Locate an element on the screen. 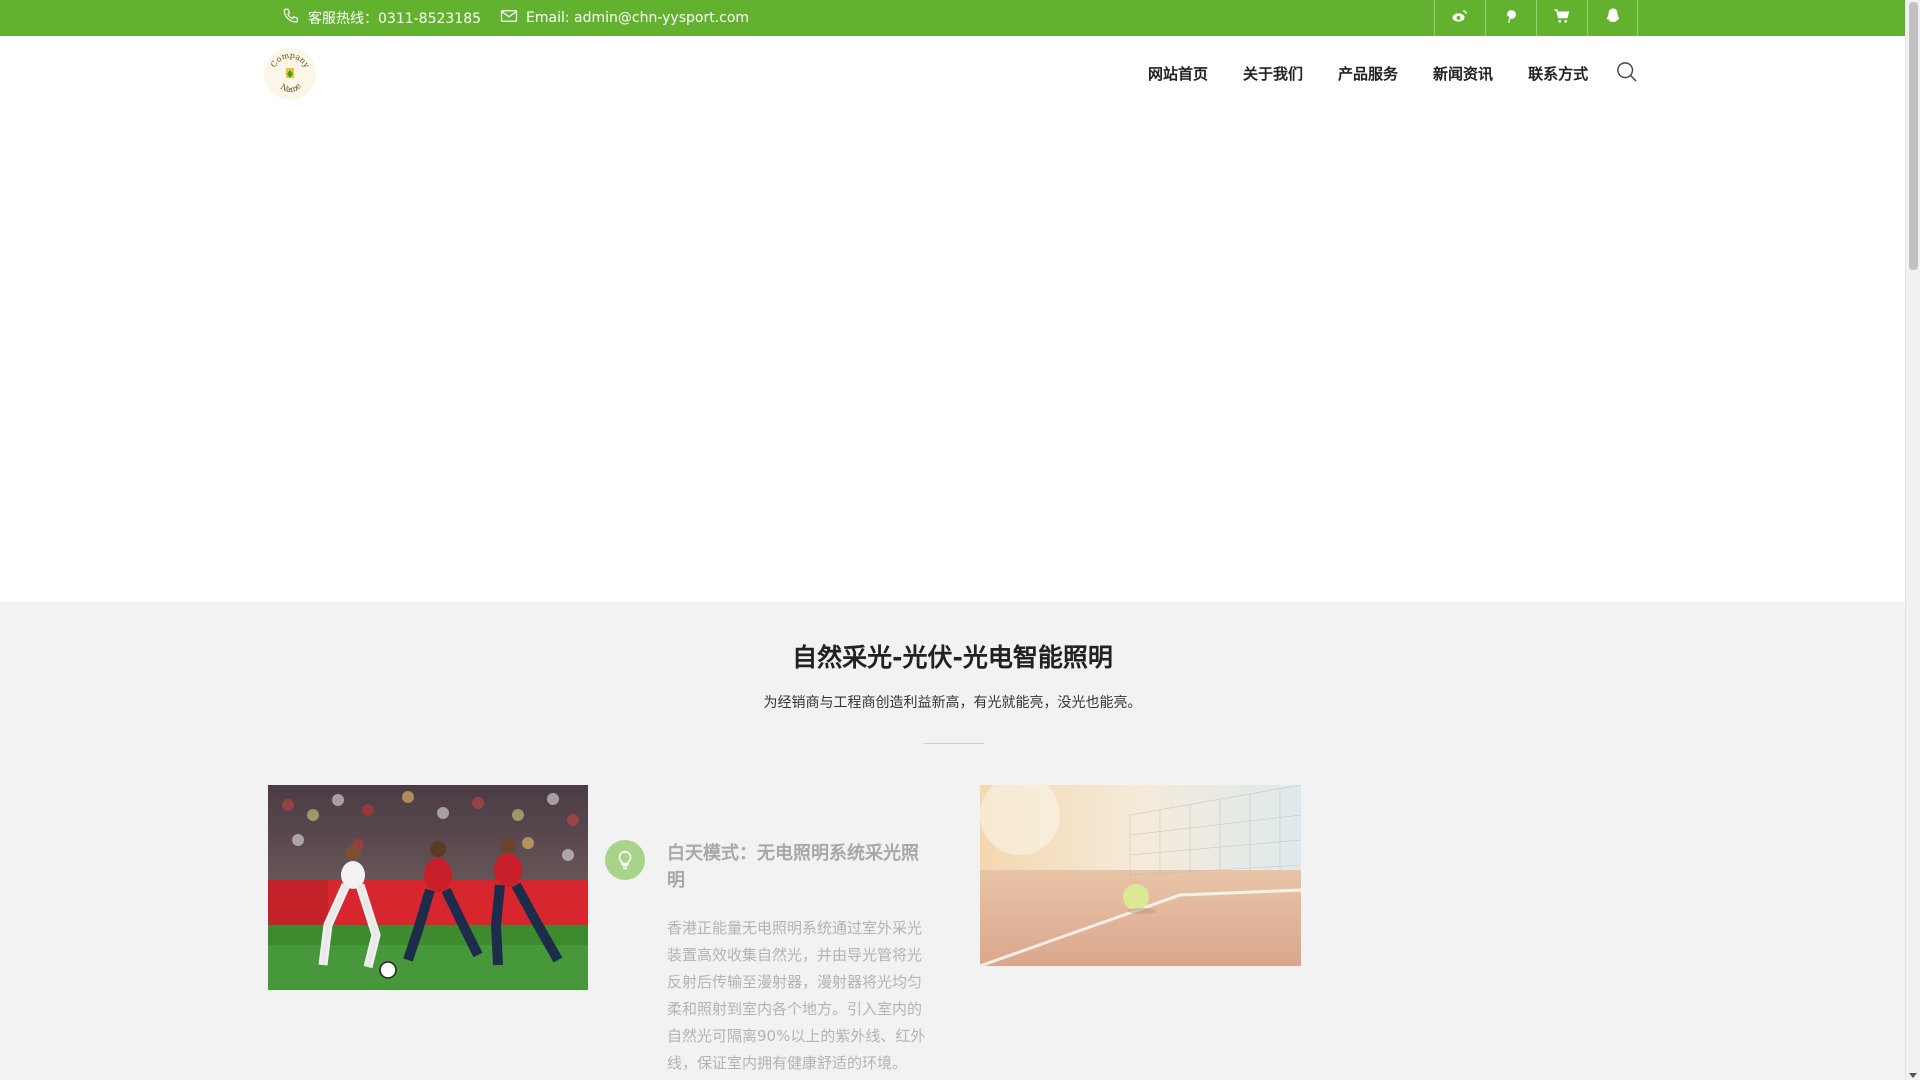 The image size is (1920, 1080). hotline: 客服热线：0311-8523185 is located at coordinates (381, 18).